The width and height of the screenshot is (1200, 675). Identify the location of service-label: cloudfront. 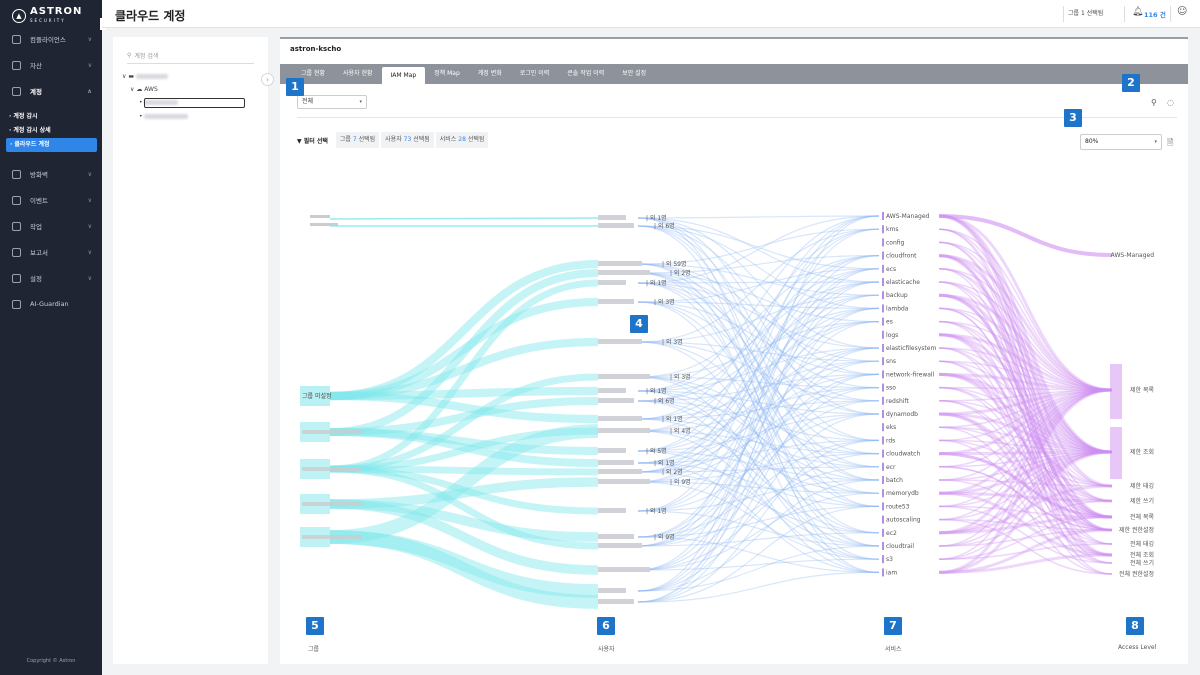
(901, 256).